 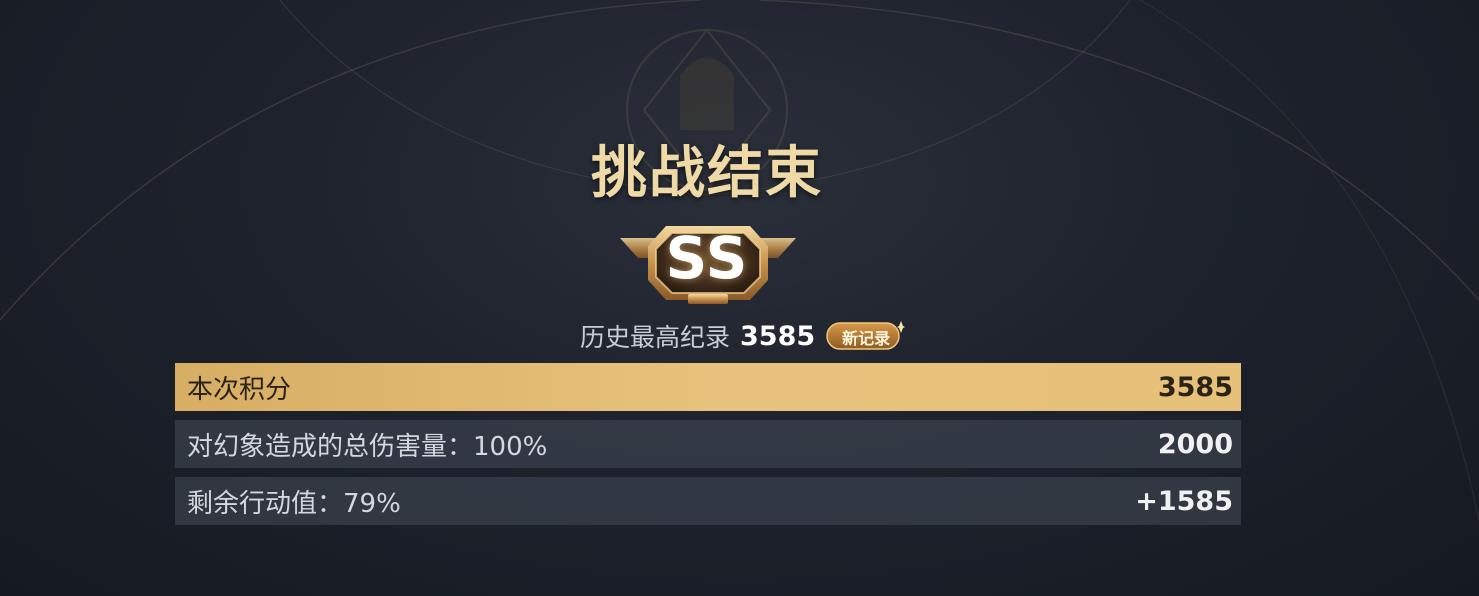 I want to click on score-row-label: 剩余行动值：79%, so click(x=294, y=503).